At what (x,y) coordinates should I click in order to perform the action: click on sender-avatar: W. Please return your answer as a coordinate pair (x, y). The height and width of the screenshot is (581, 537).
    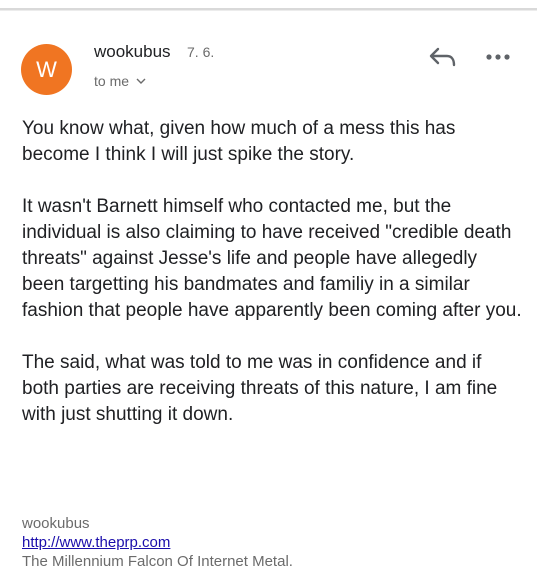
    Looking at the image, I should click on (46, 69).